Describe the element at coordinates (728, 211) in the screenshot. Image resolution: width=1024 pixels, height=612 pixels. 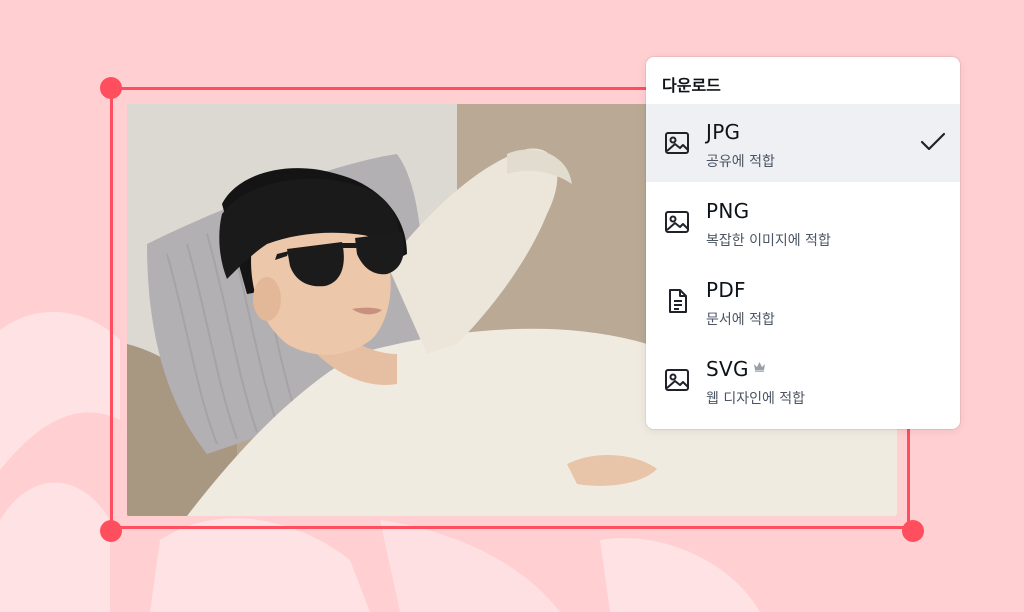
I see `option-name: PNG` at that location.